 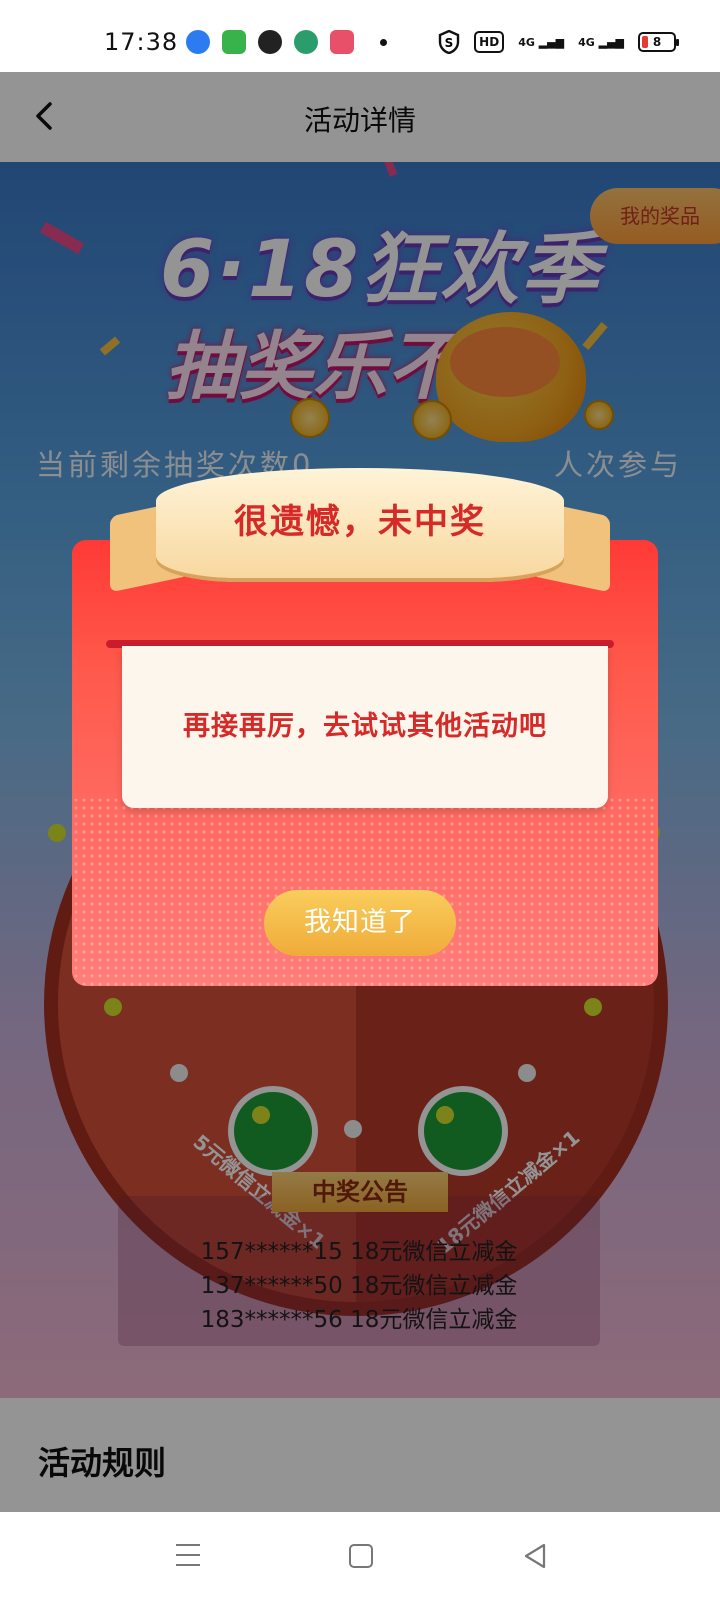 What do you see at coordinates (586, 42) in the screenshot?
I see `signal-2-label: 4G` at bounding box center [586, 42].